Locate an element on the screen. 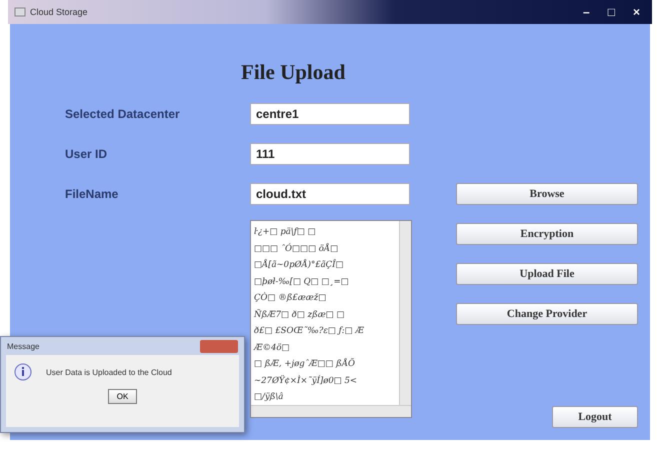  text-area: ŀ¿+□ pä\ƒ□ □ □□□ ˆÓ□□□ öÅ□ □Å[ã~0pØÅ)°£ãÇÎ□ □þøł-‰[□ Q□ □¸=□ ÇÒ□ ®ß£ææž□ ÑßÆ7□ ð□ zßæ□ □ ð£□ £SOŒ˜‰?ɛ□ ƒ:□ Æ Æ©4ö□ □ ßÆ, +jøgˆÆ□□ ßÅÕ ~27ØŸ¢×Ì×˜ÿÍ]ø0□ 5< □/ÿß\â is located at coordinates (331, 319).